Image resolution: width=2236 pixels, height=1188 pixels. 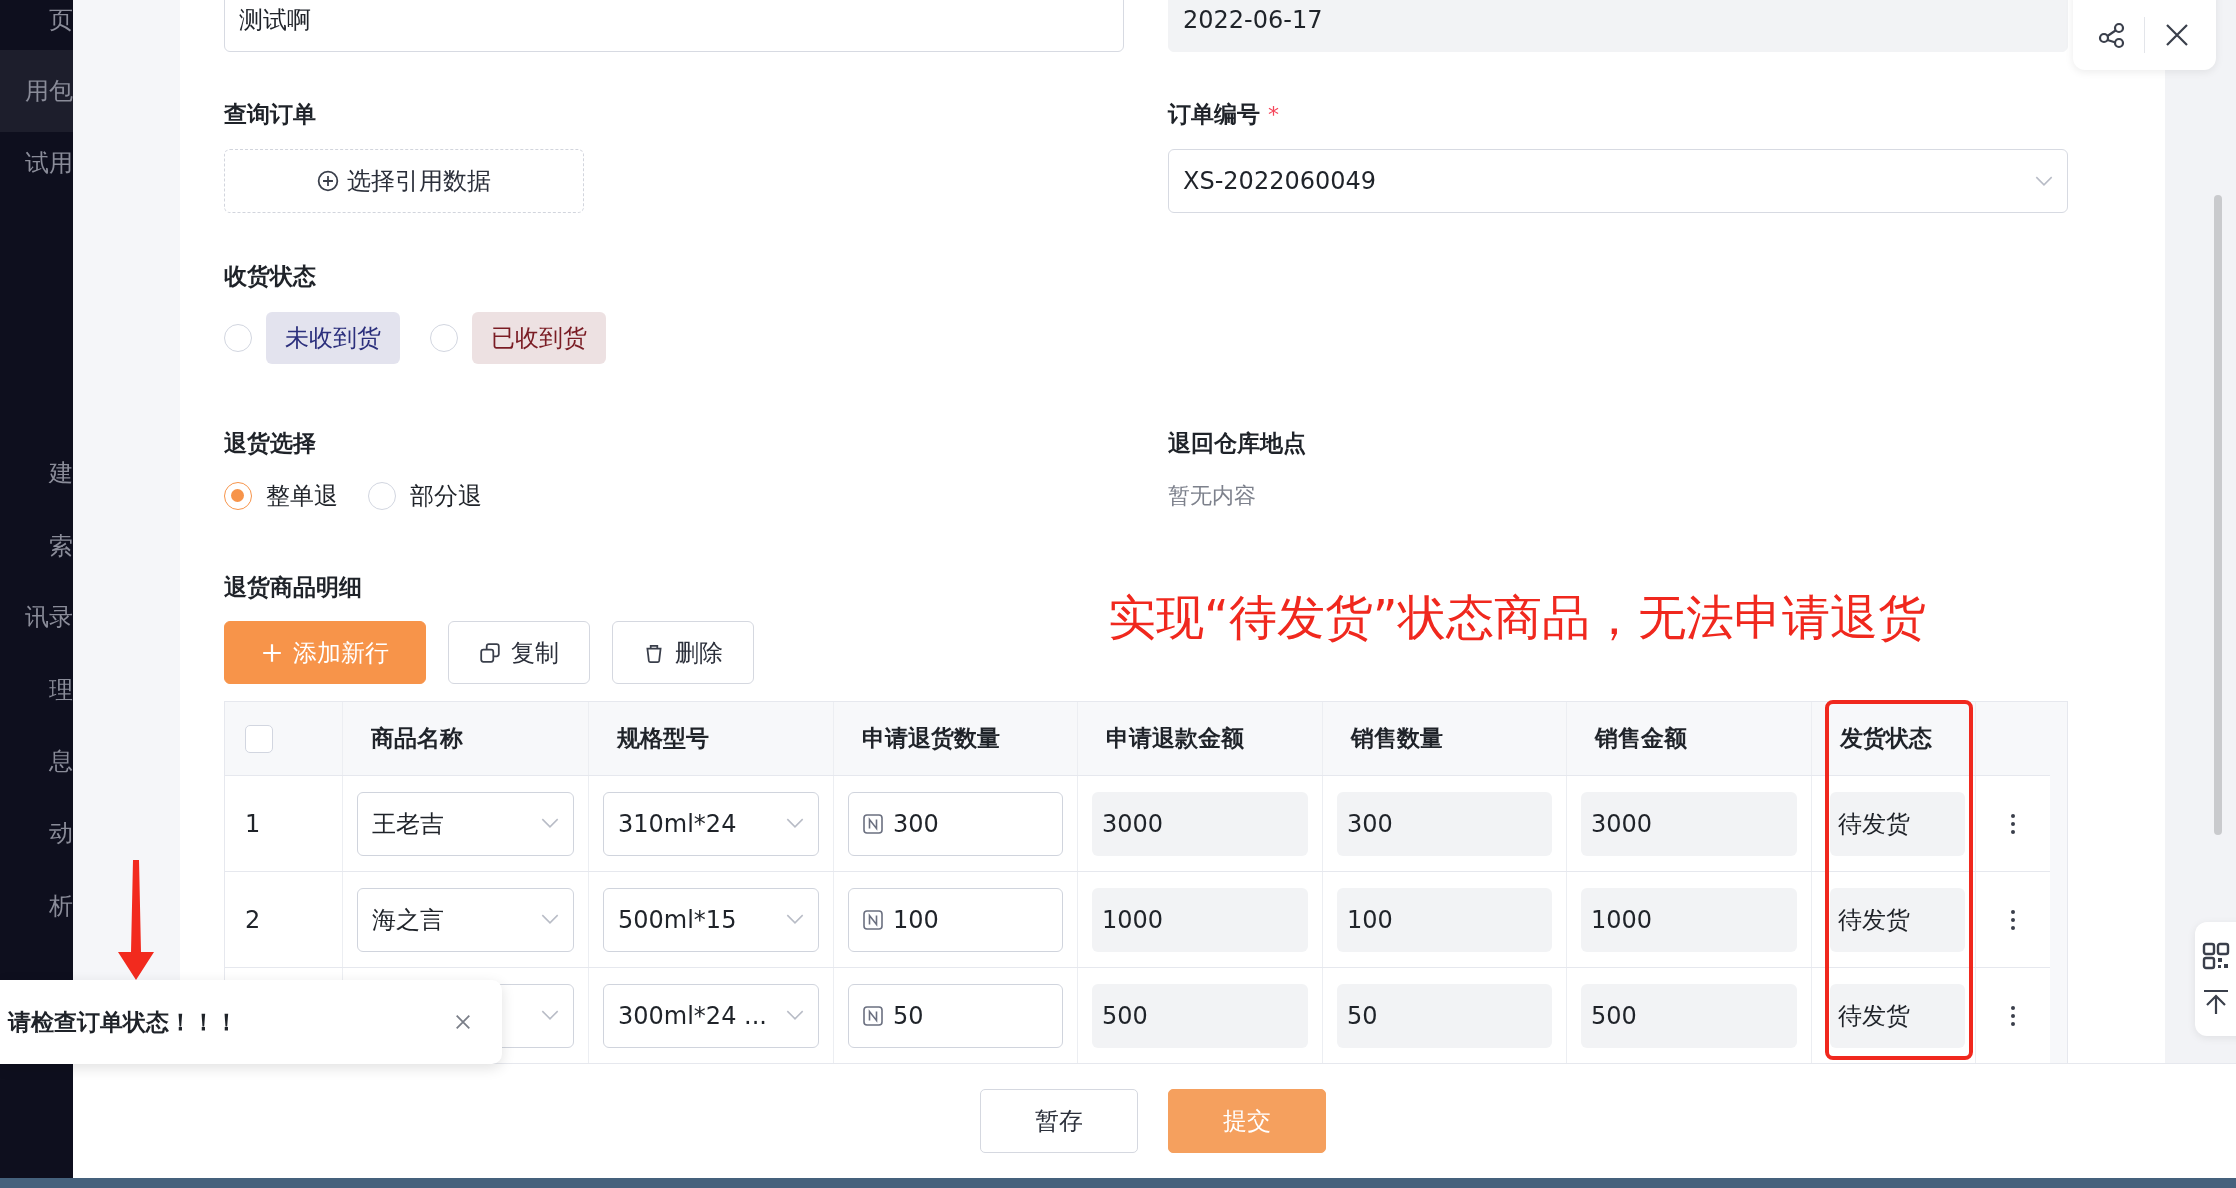 What do you see at coordinates (270, 114) in the screenshot?
I see `field-label: 查询订单` at bounding box center [270, 114].